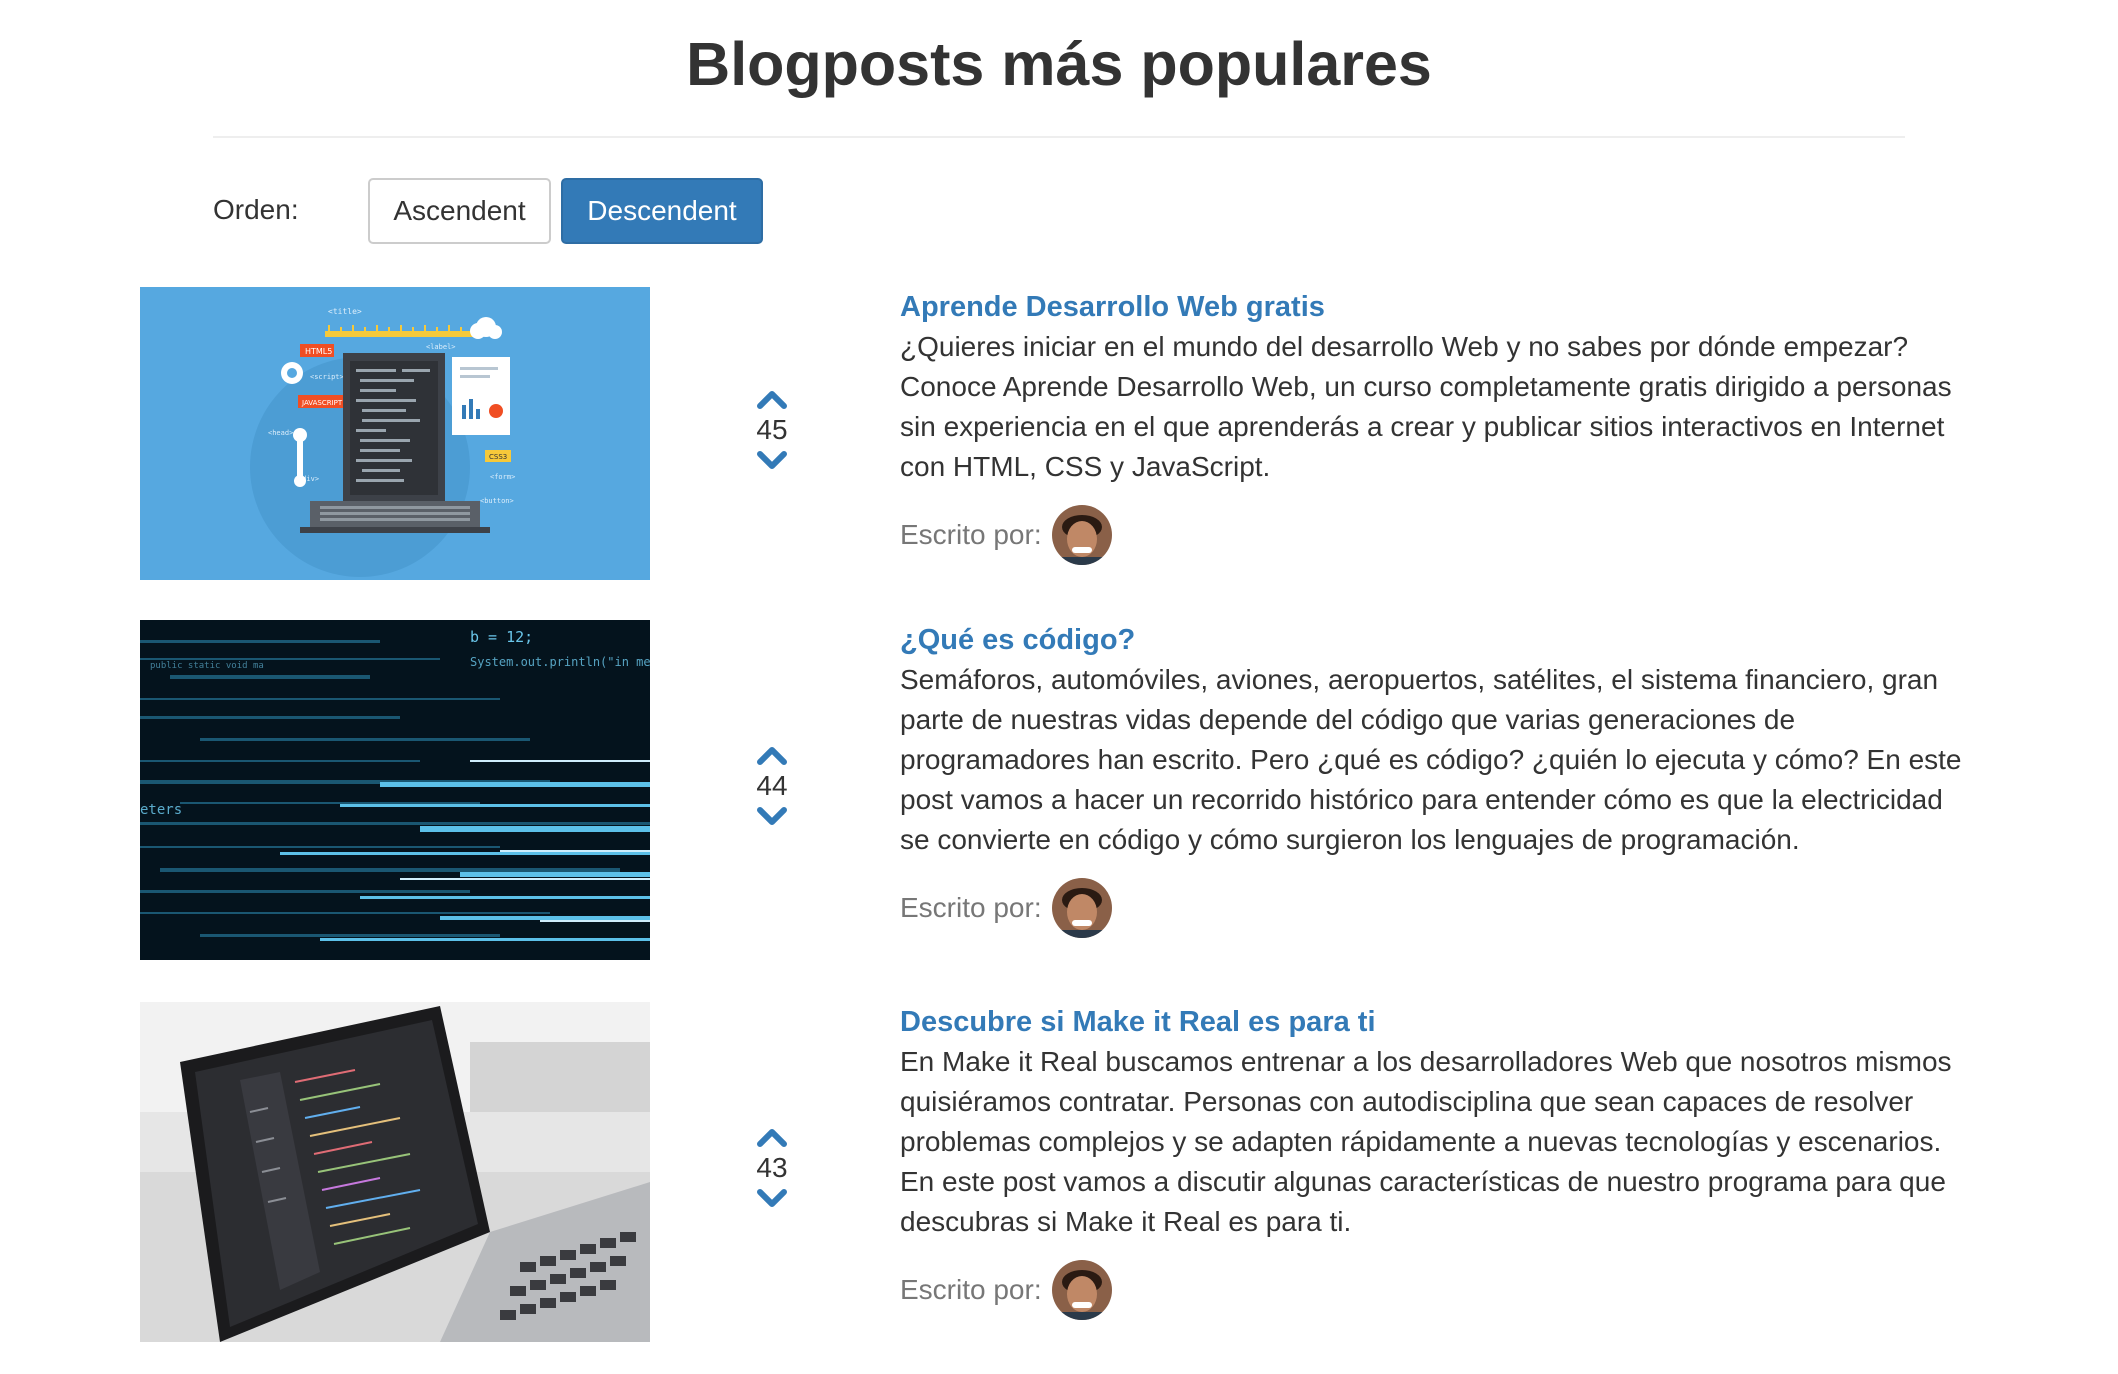 The width and height of the screenshot is (2118, 1374). I want to click on sort-label: Orden:, so click(256, 209).